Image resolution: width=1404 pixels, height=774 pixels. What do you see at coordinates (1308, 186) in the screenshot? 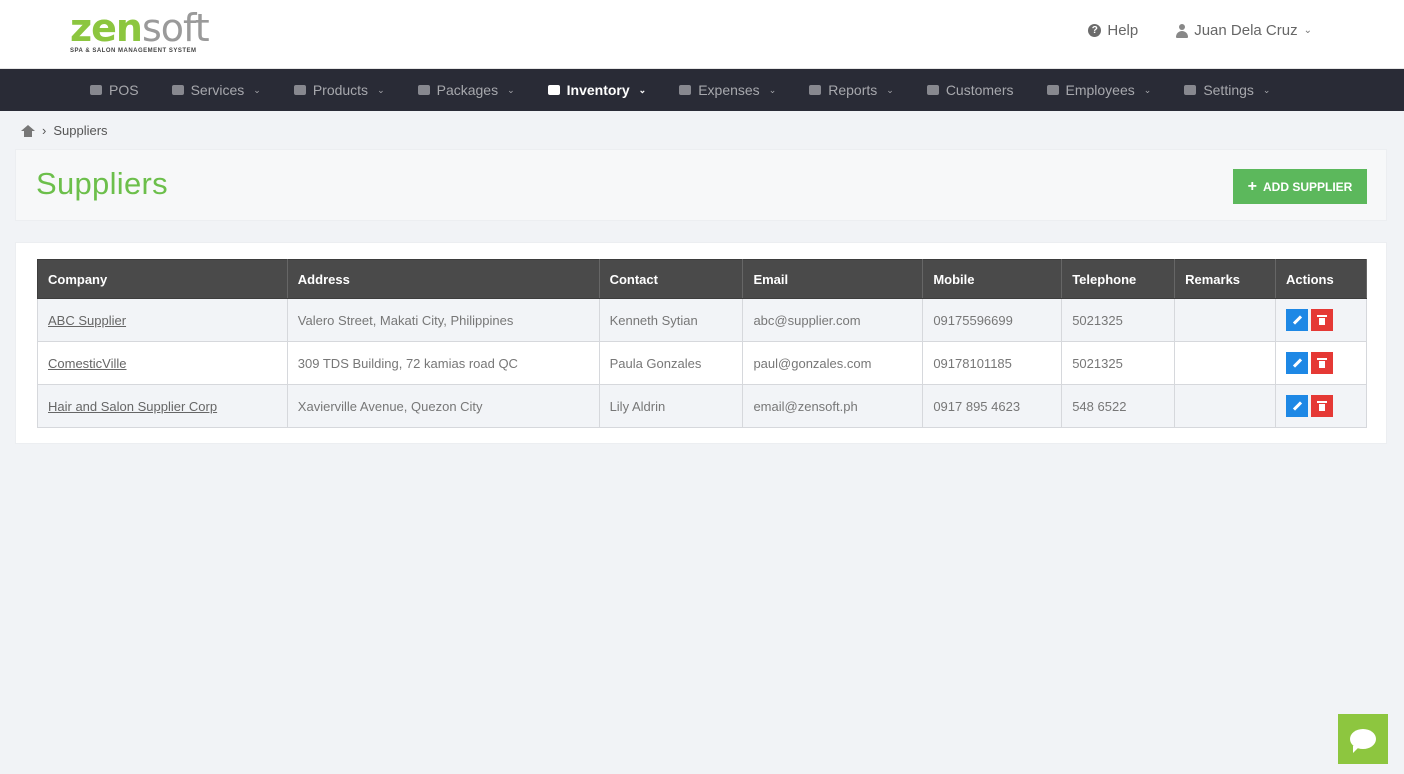
I see `add-supplier-label: ADD SUPPLIER` at bounding box center [1308, 186].